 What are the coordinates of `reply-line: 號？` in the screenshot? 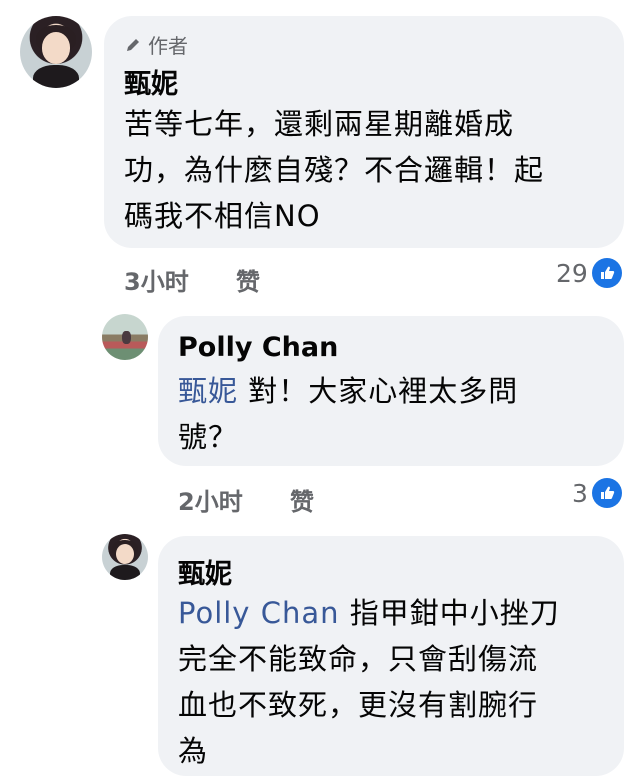 It's located at (208, 437).